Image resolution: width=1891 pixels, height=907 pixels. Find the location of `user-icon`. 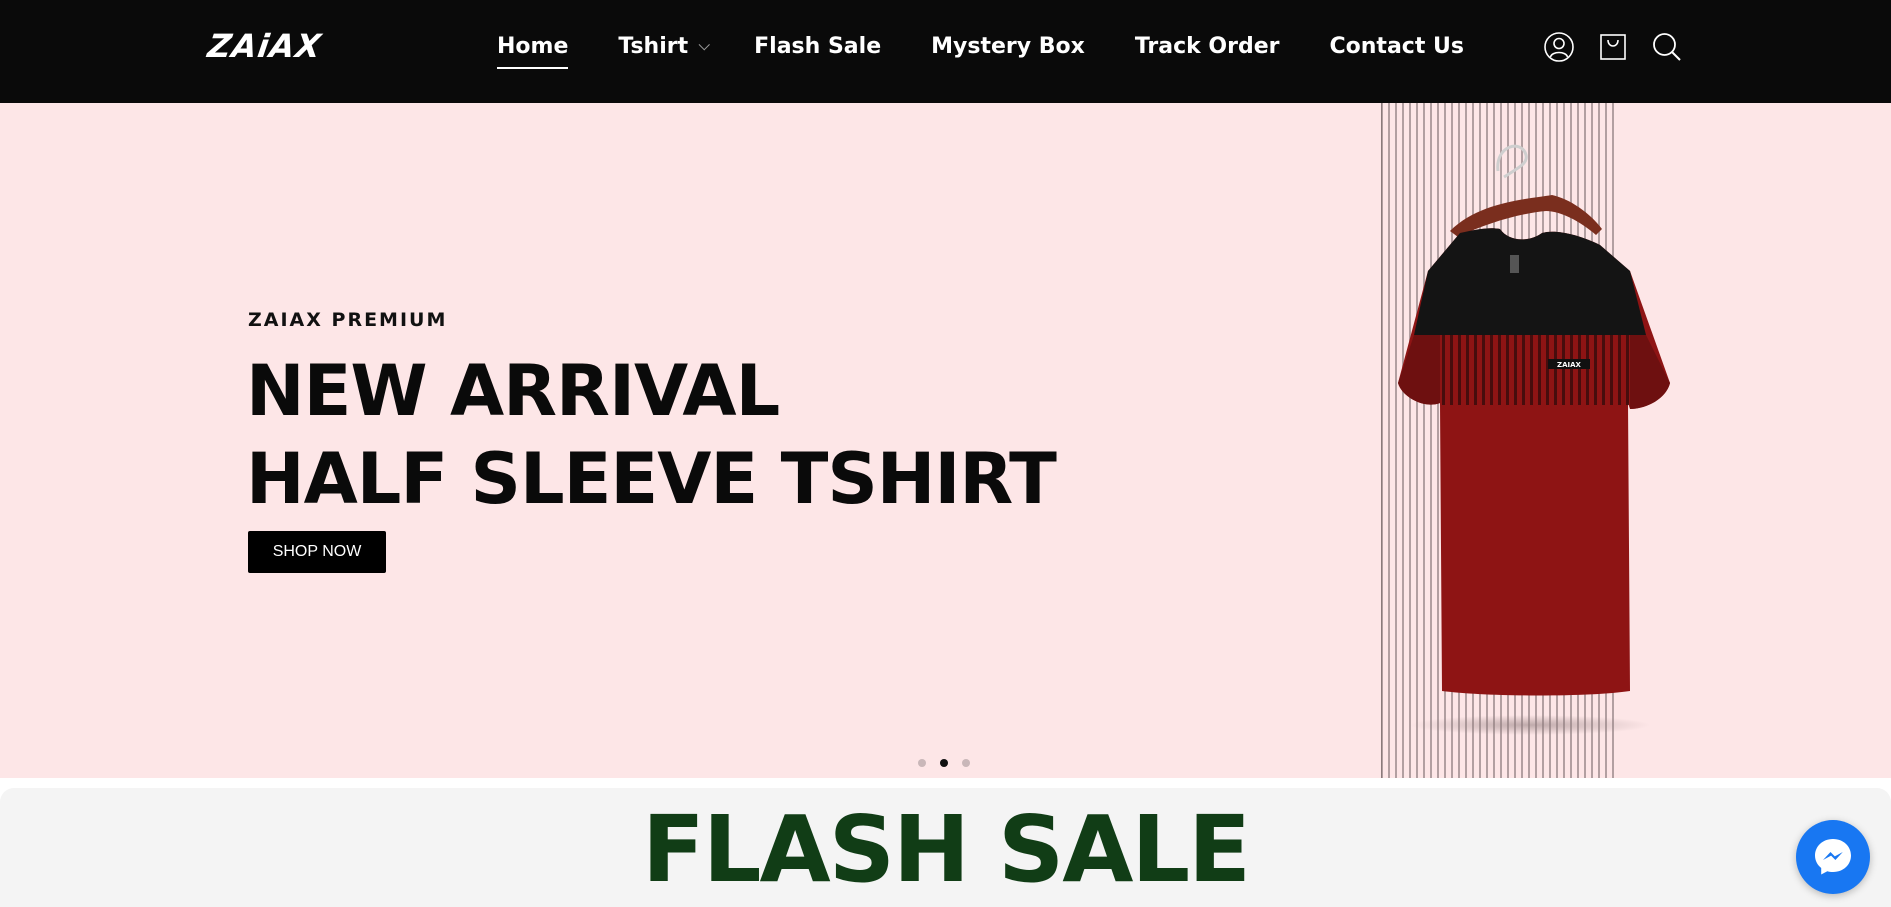

user-icon is located at coordinates (1559, 47).